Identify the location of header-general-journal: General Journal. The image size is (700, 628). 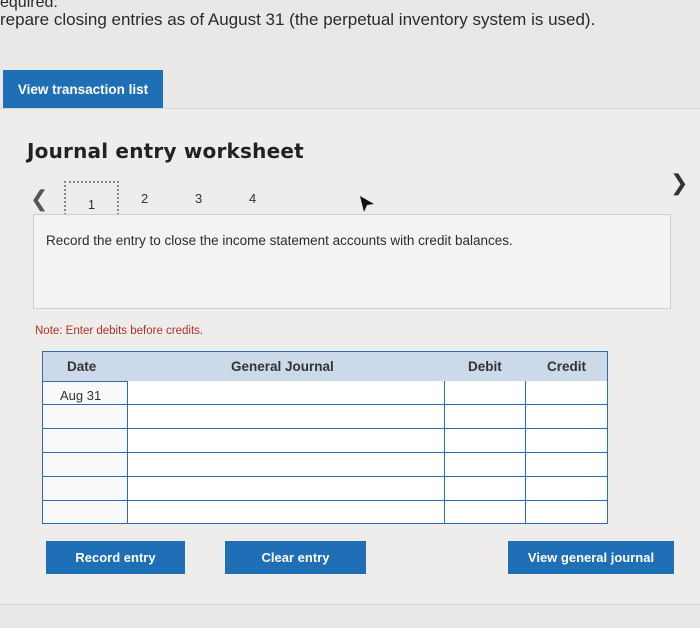
(282, 366).